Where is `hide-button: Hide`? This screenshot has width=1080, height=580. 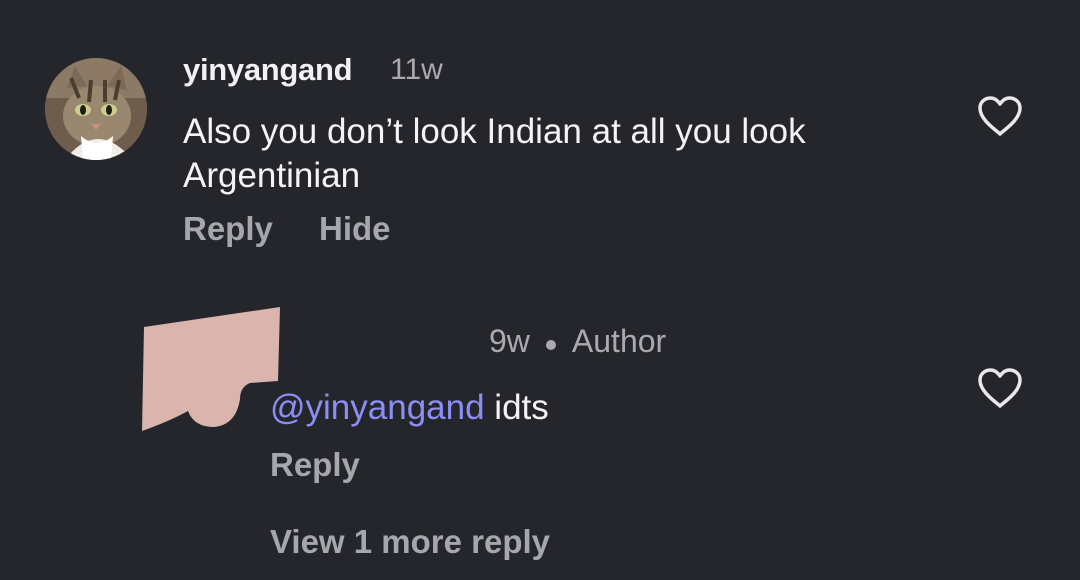
hide-button: Hide is located at coordinates (355, 229).